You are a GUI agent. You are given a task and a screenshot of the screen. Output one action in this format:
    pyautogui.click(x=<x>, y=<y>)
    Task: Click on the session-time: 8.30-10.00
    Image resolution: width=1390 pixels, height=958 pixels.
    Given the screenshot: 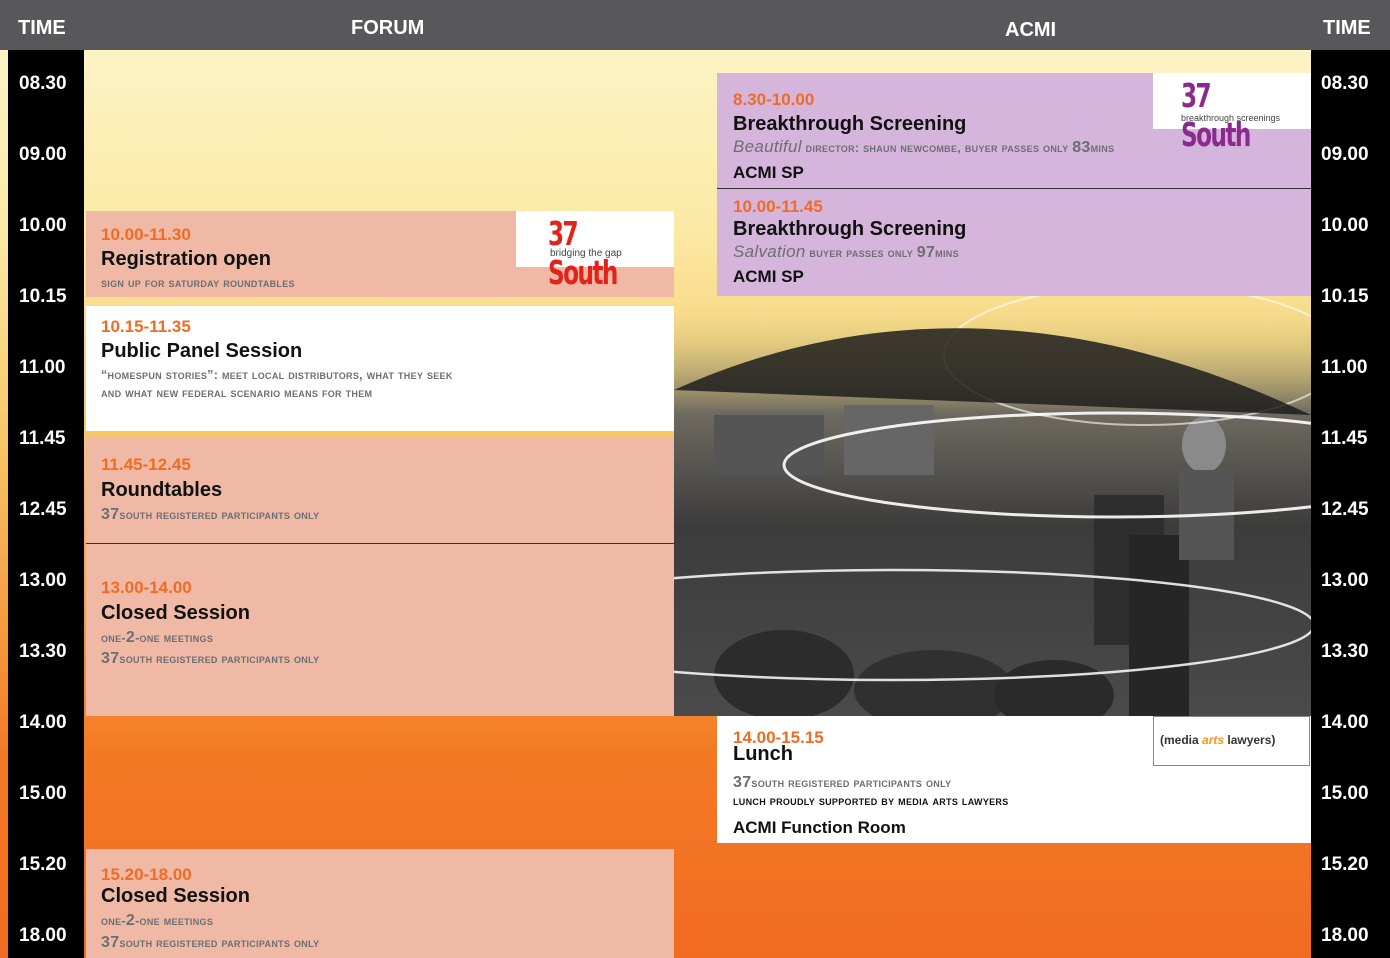 What is the action you would take?
    pyautogui.click(x=774, y=99)
    